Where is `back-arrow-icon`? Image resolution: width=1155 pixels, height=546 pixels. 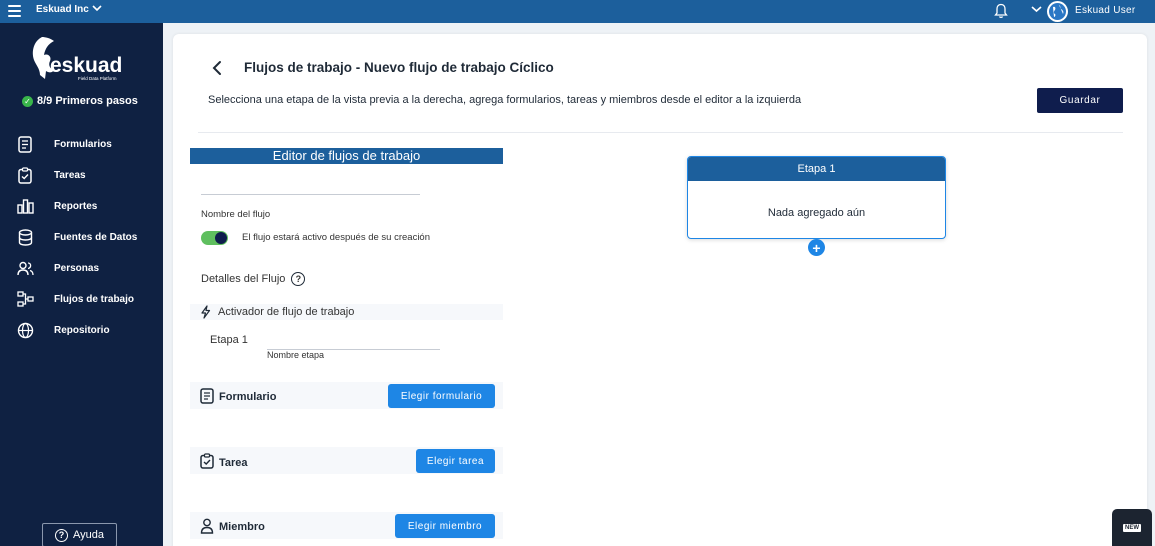
back-arrow-icon is located at coordinates (217, 68).